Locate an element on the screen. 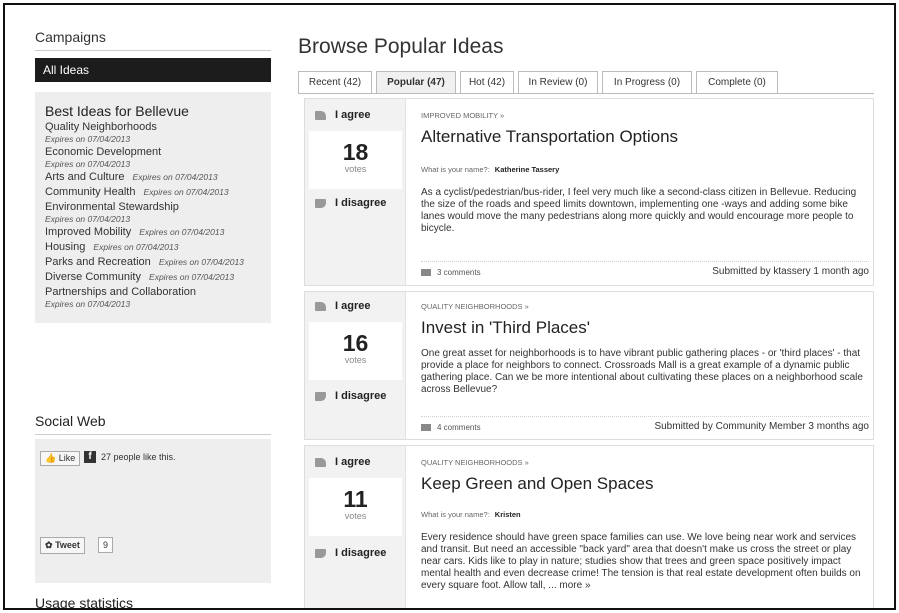 The height and width of the screenshot is (613, 899). comments-link: 3 comments is located at coordinates (451, 272).